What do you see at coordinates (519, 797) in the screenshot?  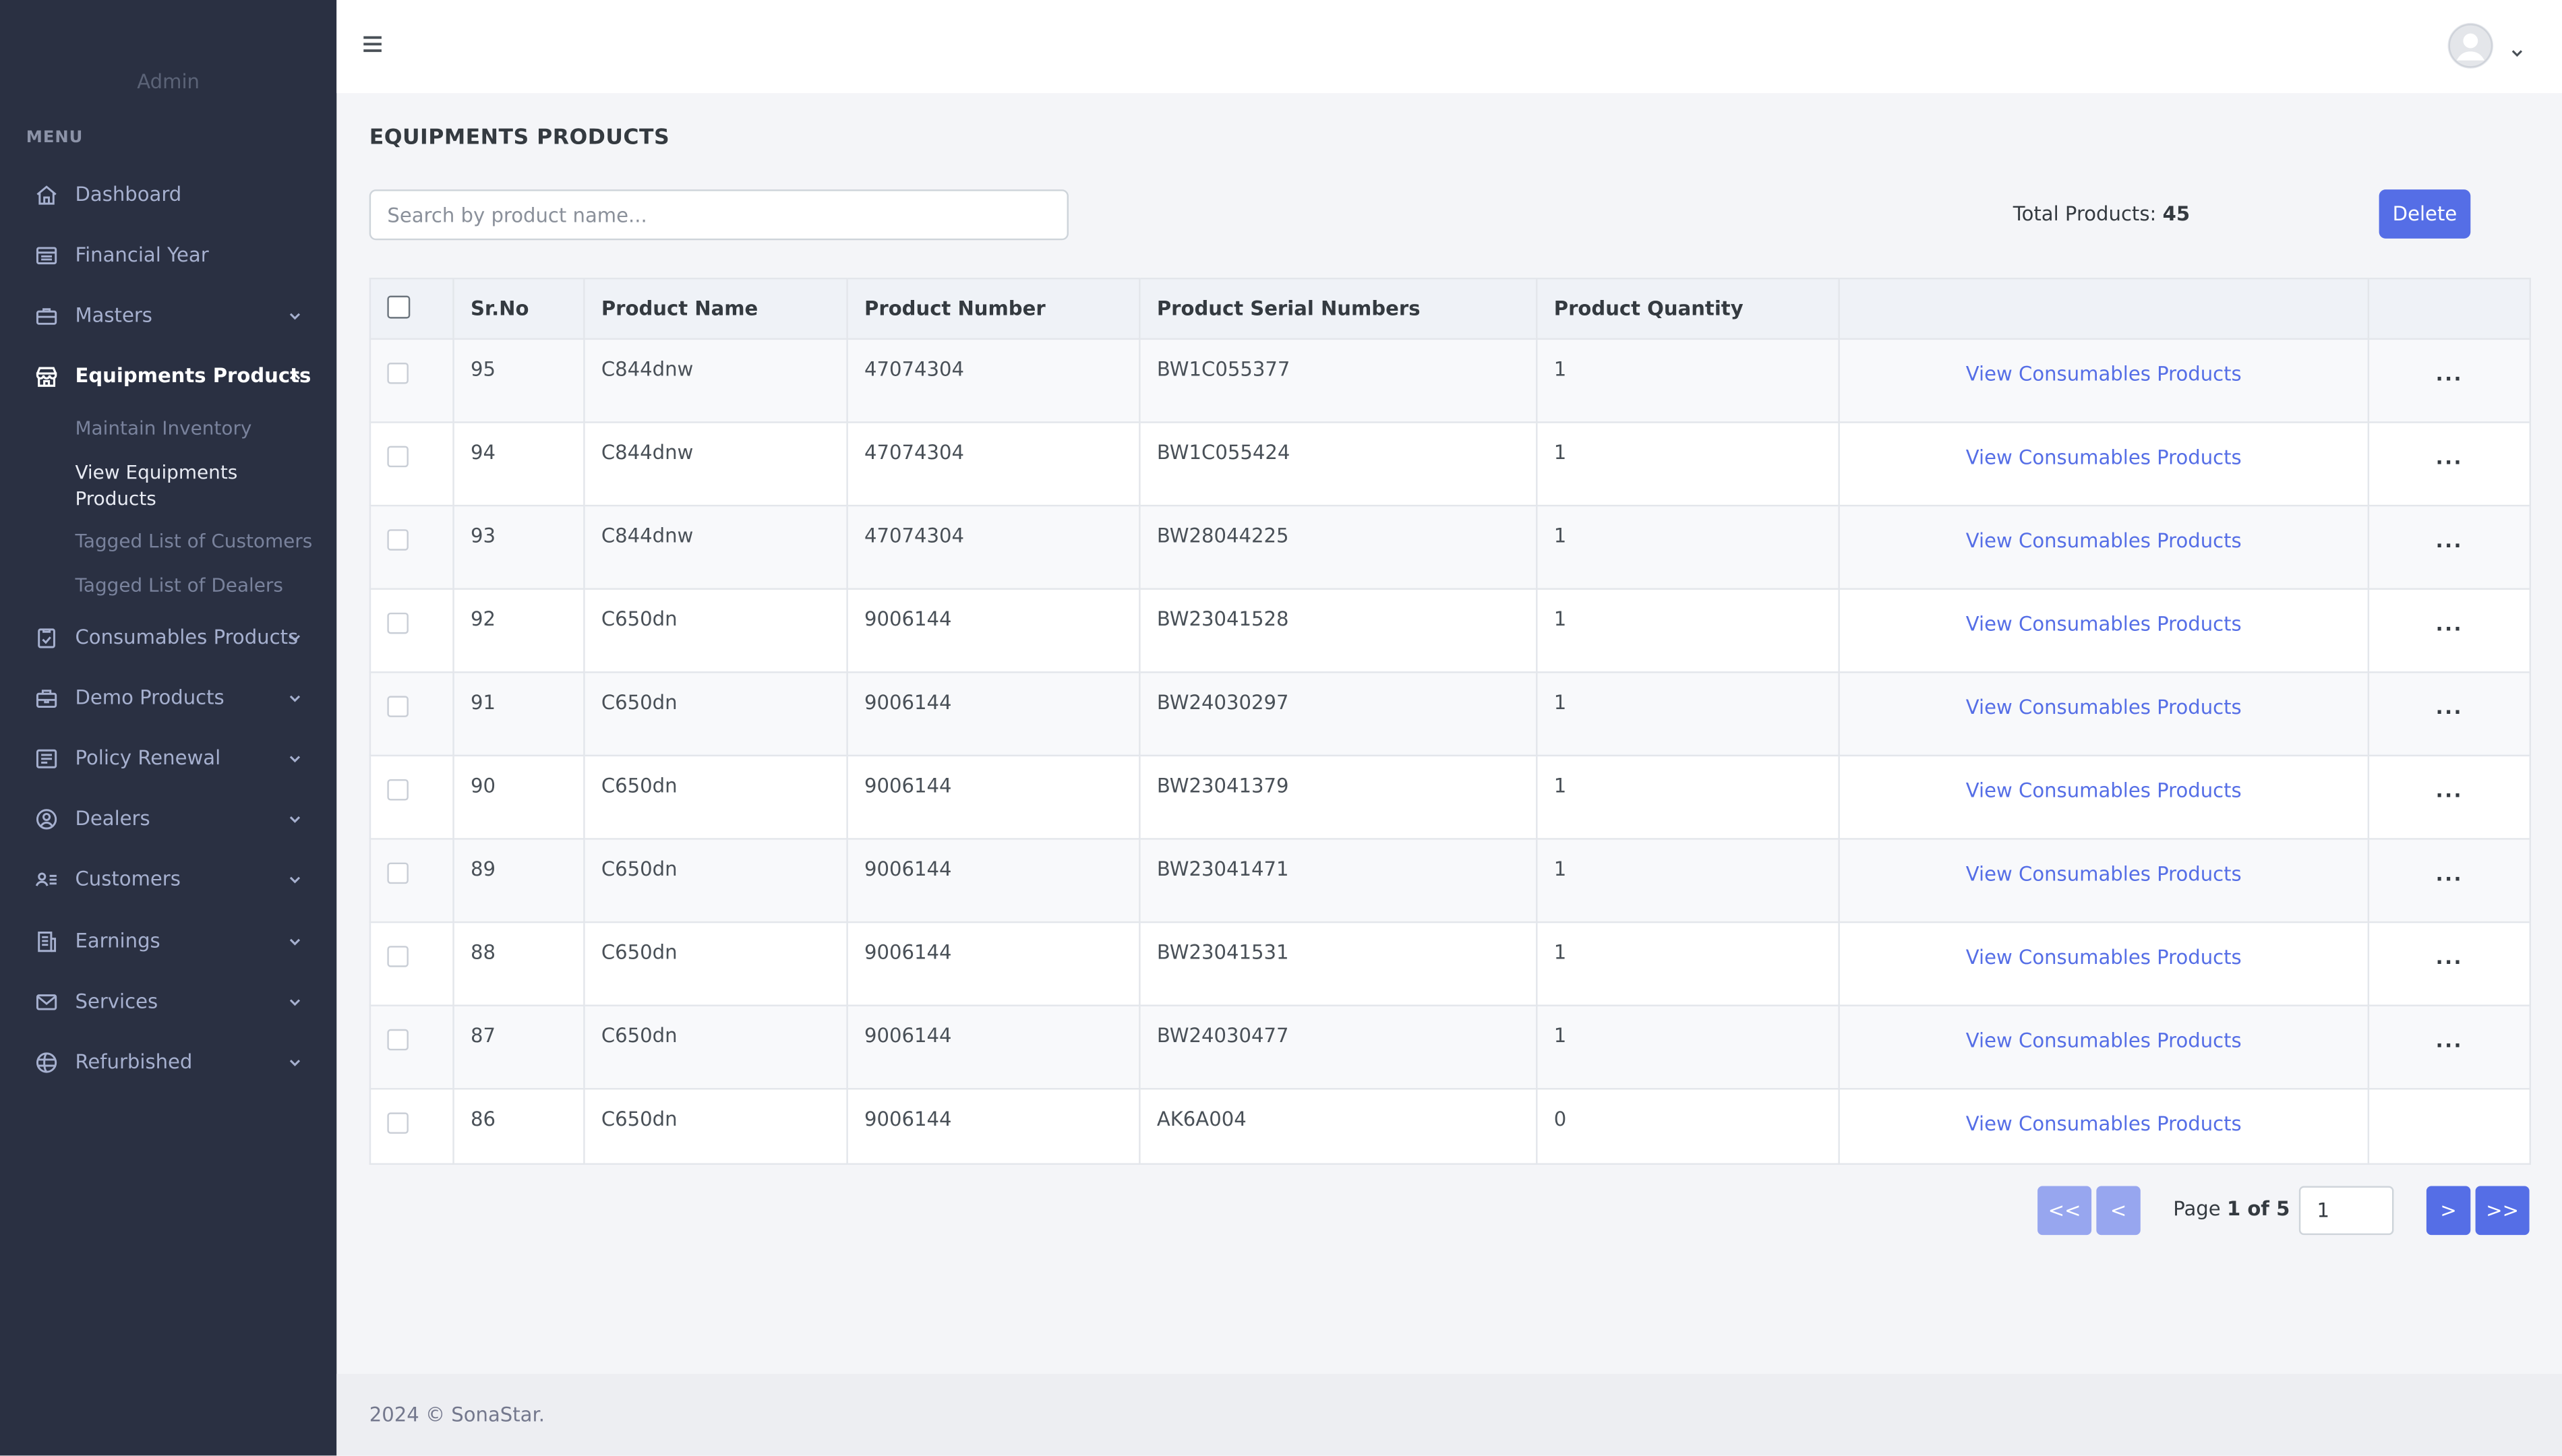 I see `cell-srno: 90` at bounding box center [519, 797].